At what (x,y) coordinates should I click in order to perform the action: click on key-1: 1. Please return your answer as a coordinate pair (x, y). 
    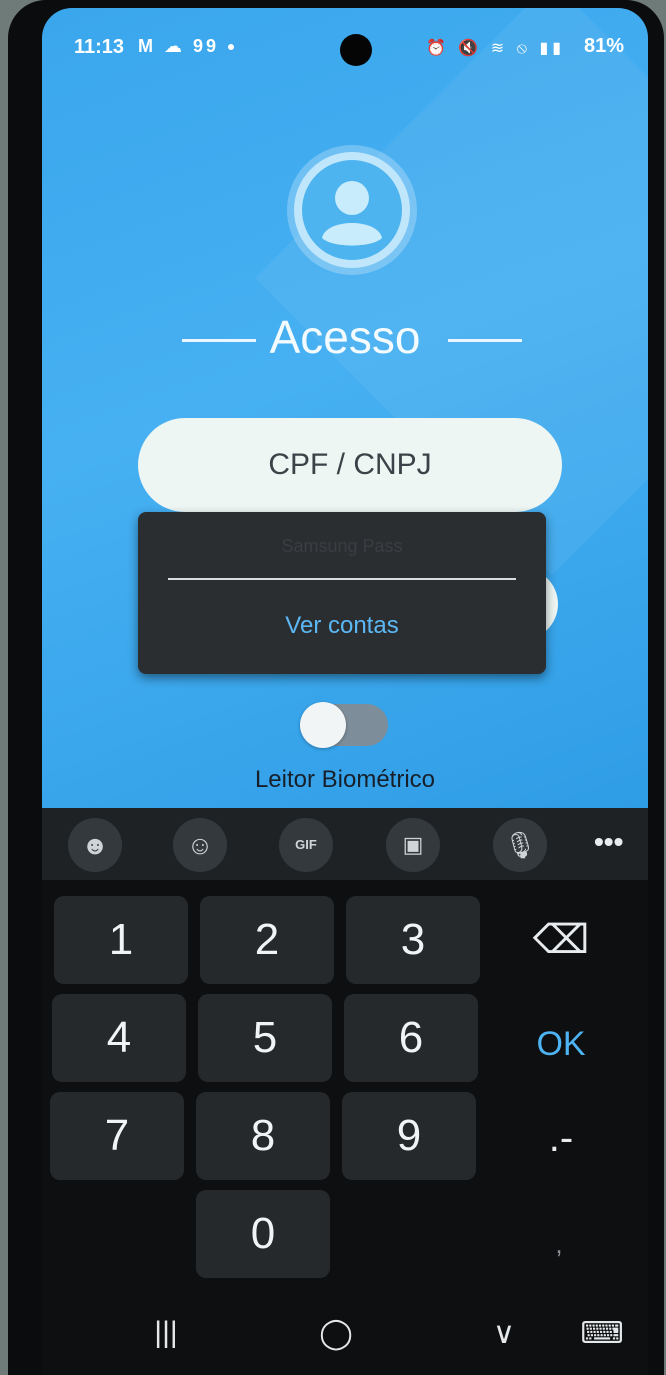
    Looking at the image, I should click on (121, 940).